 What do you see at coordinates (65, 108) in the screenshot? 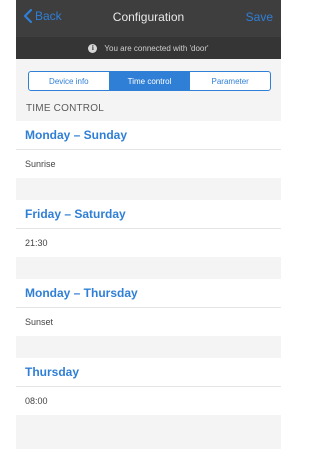
I see `section-header: TIME CONTROL` at bounding box center [65, 108].